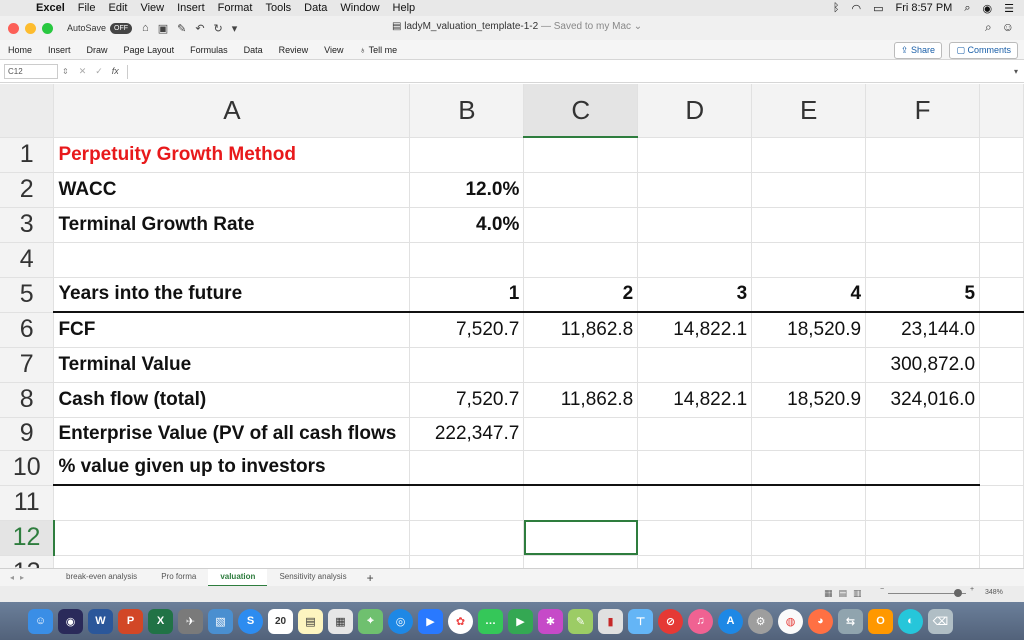 This screenshot has width=1024, height=640. I want to click on cell-c7, so click(581, 365).